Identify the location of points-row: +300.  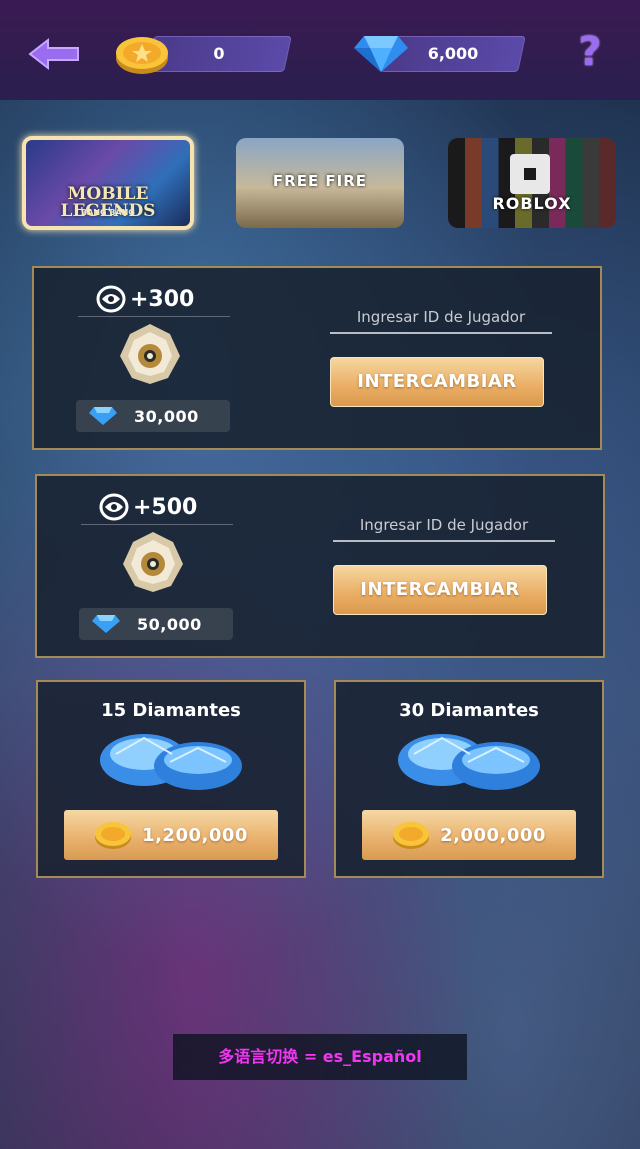
(165, 299).